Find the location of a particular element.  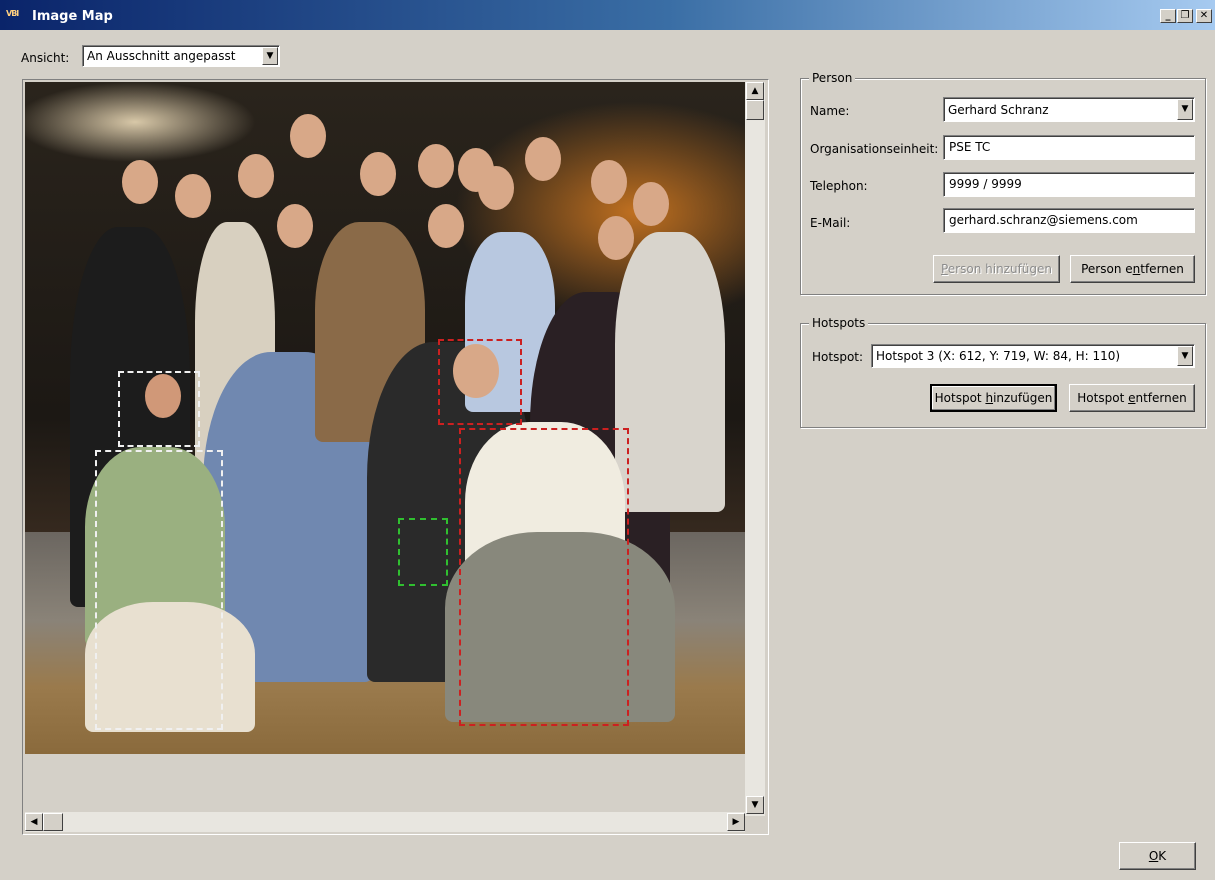

minimize-button: _ is located at coordinates (1168, 16).